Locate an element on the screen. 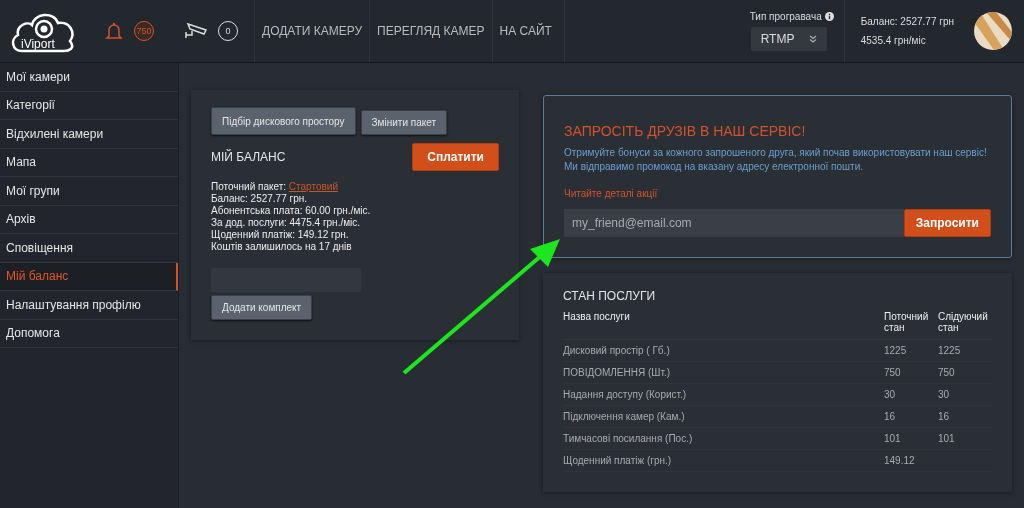 The width and height of the screenshot is (1024, 508). add-kit-button: Додати комплект is located at coordinates (262, 307).